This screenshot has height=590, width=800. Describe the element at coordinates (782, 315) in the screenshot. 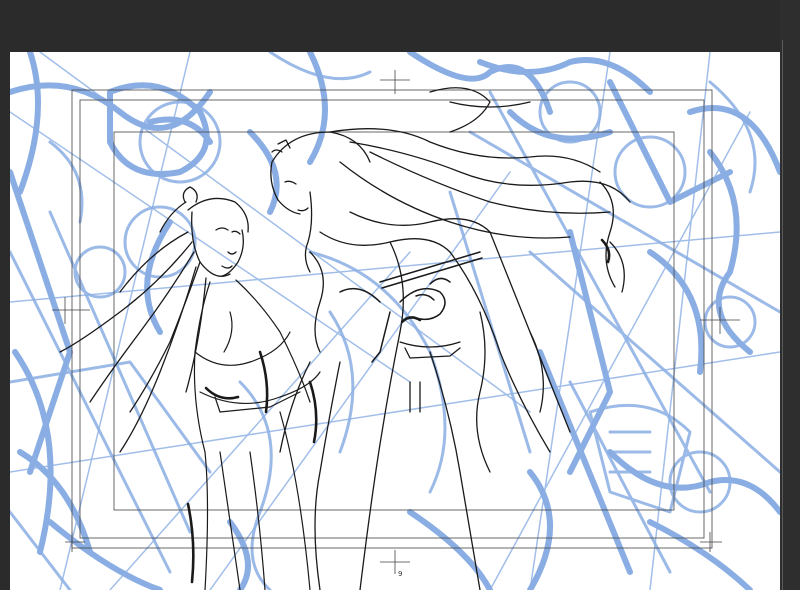

I see `panel-divider` at that location.